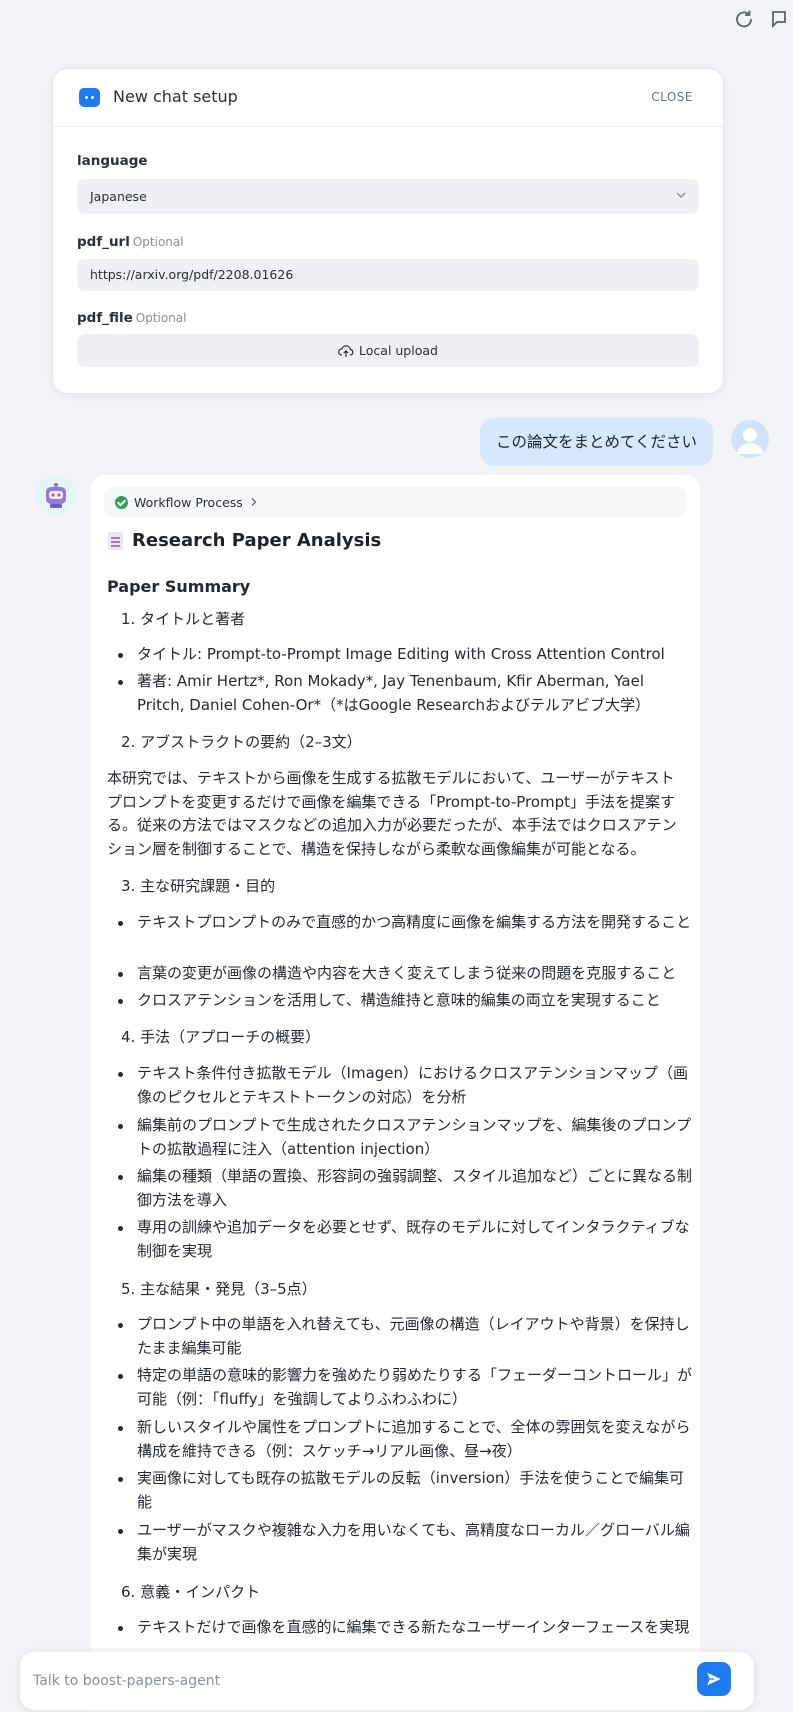 The width and height of the screenshot is (793, 1712). Describe the element at coordinates (348, 1681) in the screenshot. I see `message-input` at that location.